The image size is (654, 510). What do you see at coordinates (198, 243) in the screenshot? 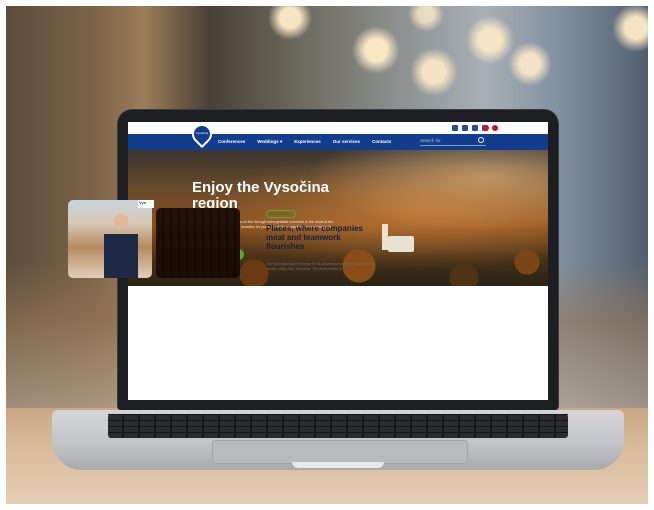
I see `photo-conference-hall` at bounding box center [198, 243].